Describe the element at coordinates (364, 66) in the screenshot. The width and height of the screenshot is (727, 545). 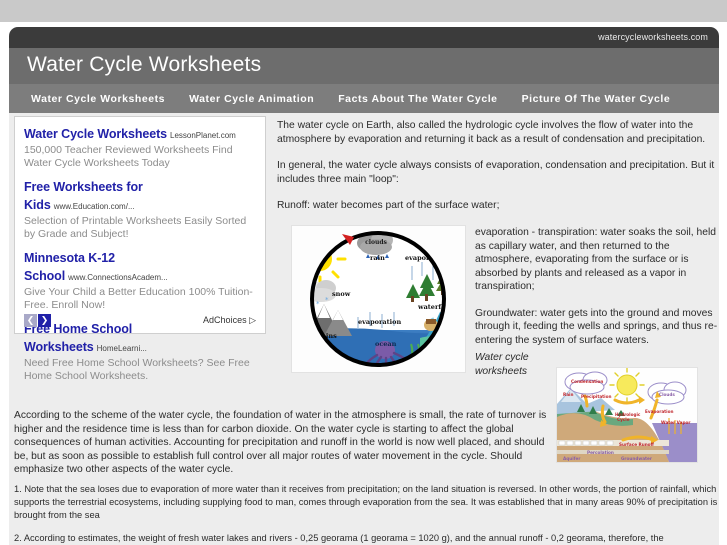
I see `header-title-bar: Water Cycle Worksheets` at that location.